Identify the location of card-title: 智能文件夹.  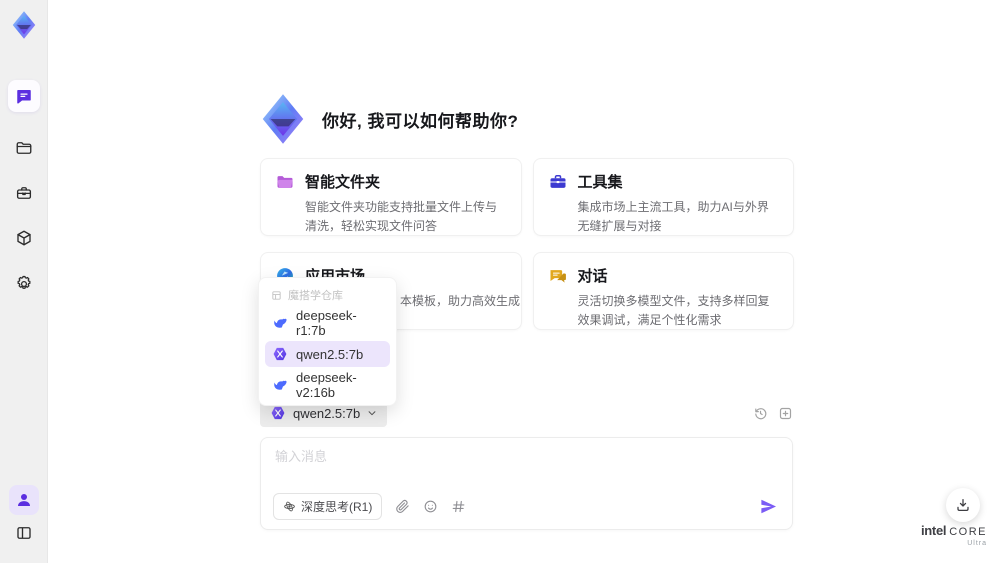
(343, 182).